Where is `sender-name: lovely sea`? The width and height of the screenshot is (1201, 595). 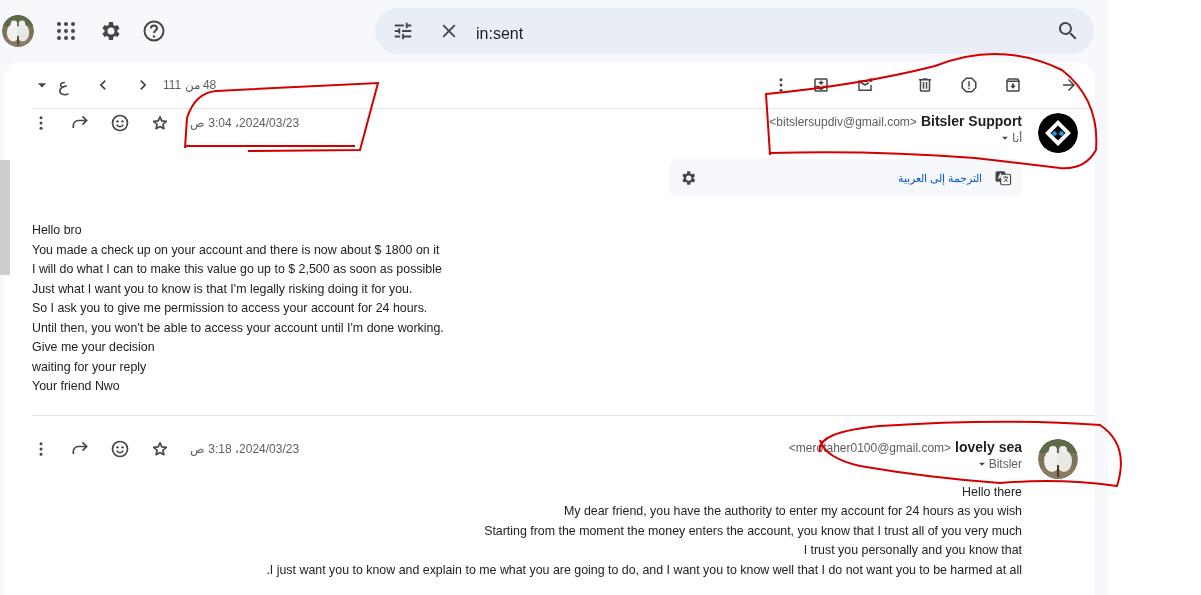
sender-name: lovely sea is located at coordinates (988, 446).